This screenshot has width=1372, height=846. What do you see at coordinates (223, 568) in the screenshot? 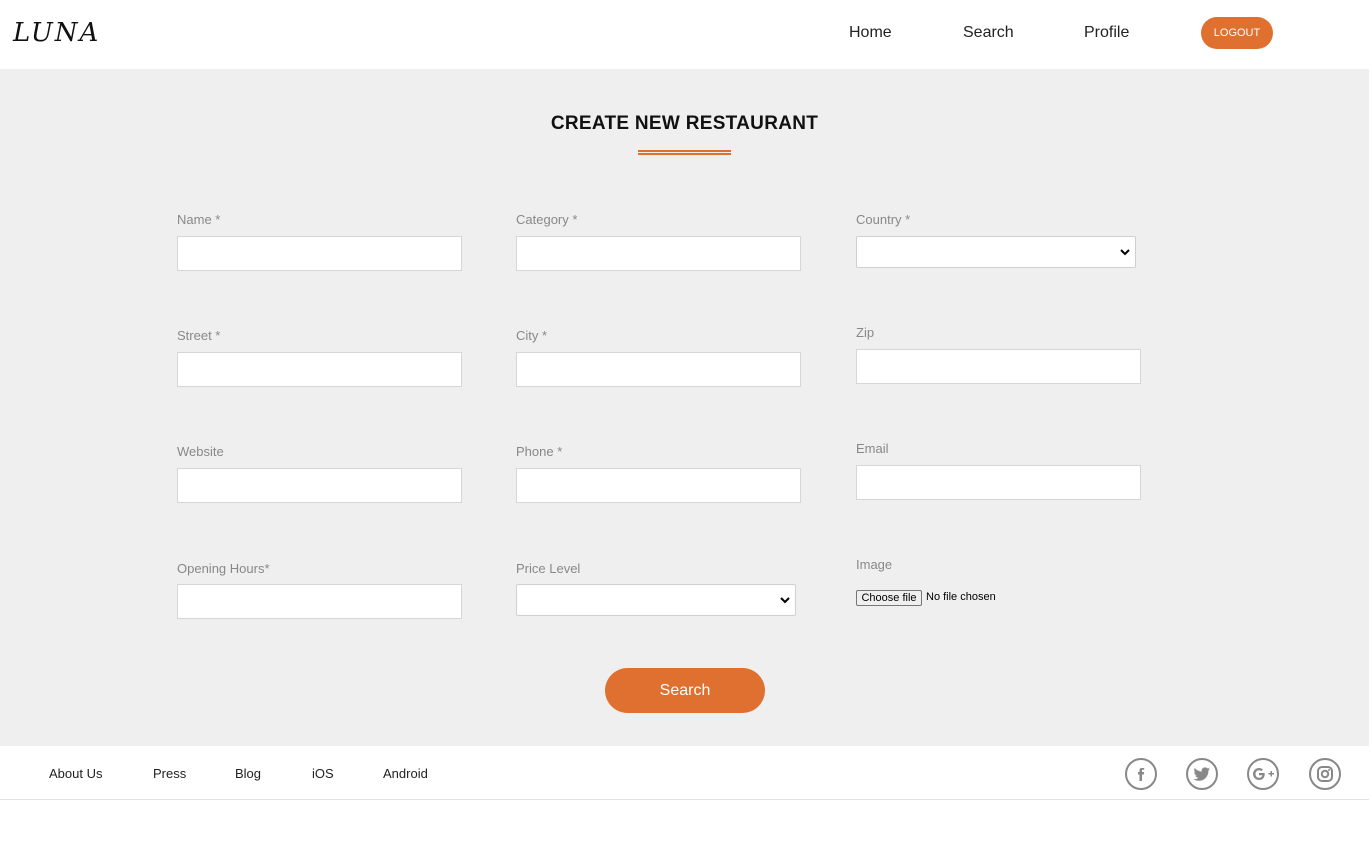
I see `opening-hours-label: Opening Hours*` at bounding box center [223, 568].